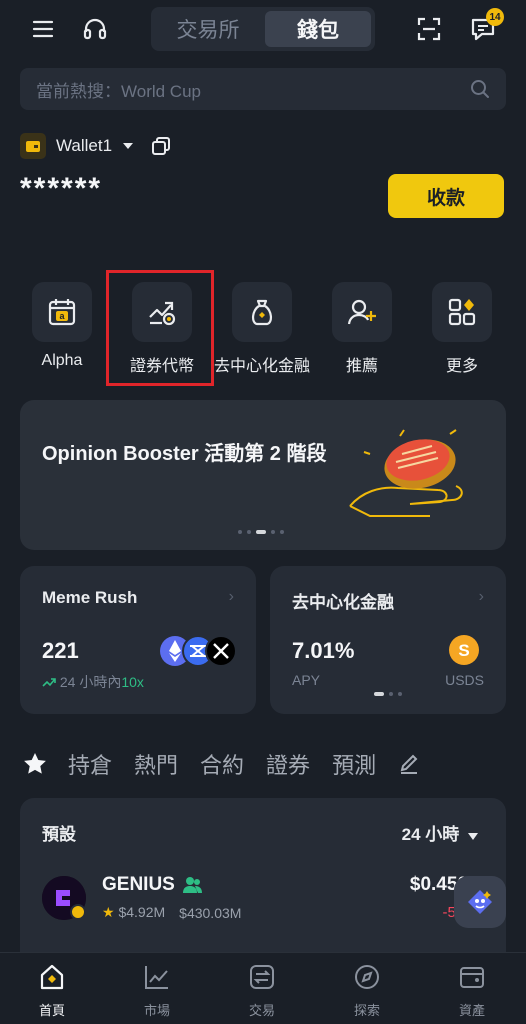 This screenshot has width=526, height=1024. I want to click on explore-icon, so click(367, 977).